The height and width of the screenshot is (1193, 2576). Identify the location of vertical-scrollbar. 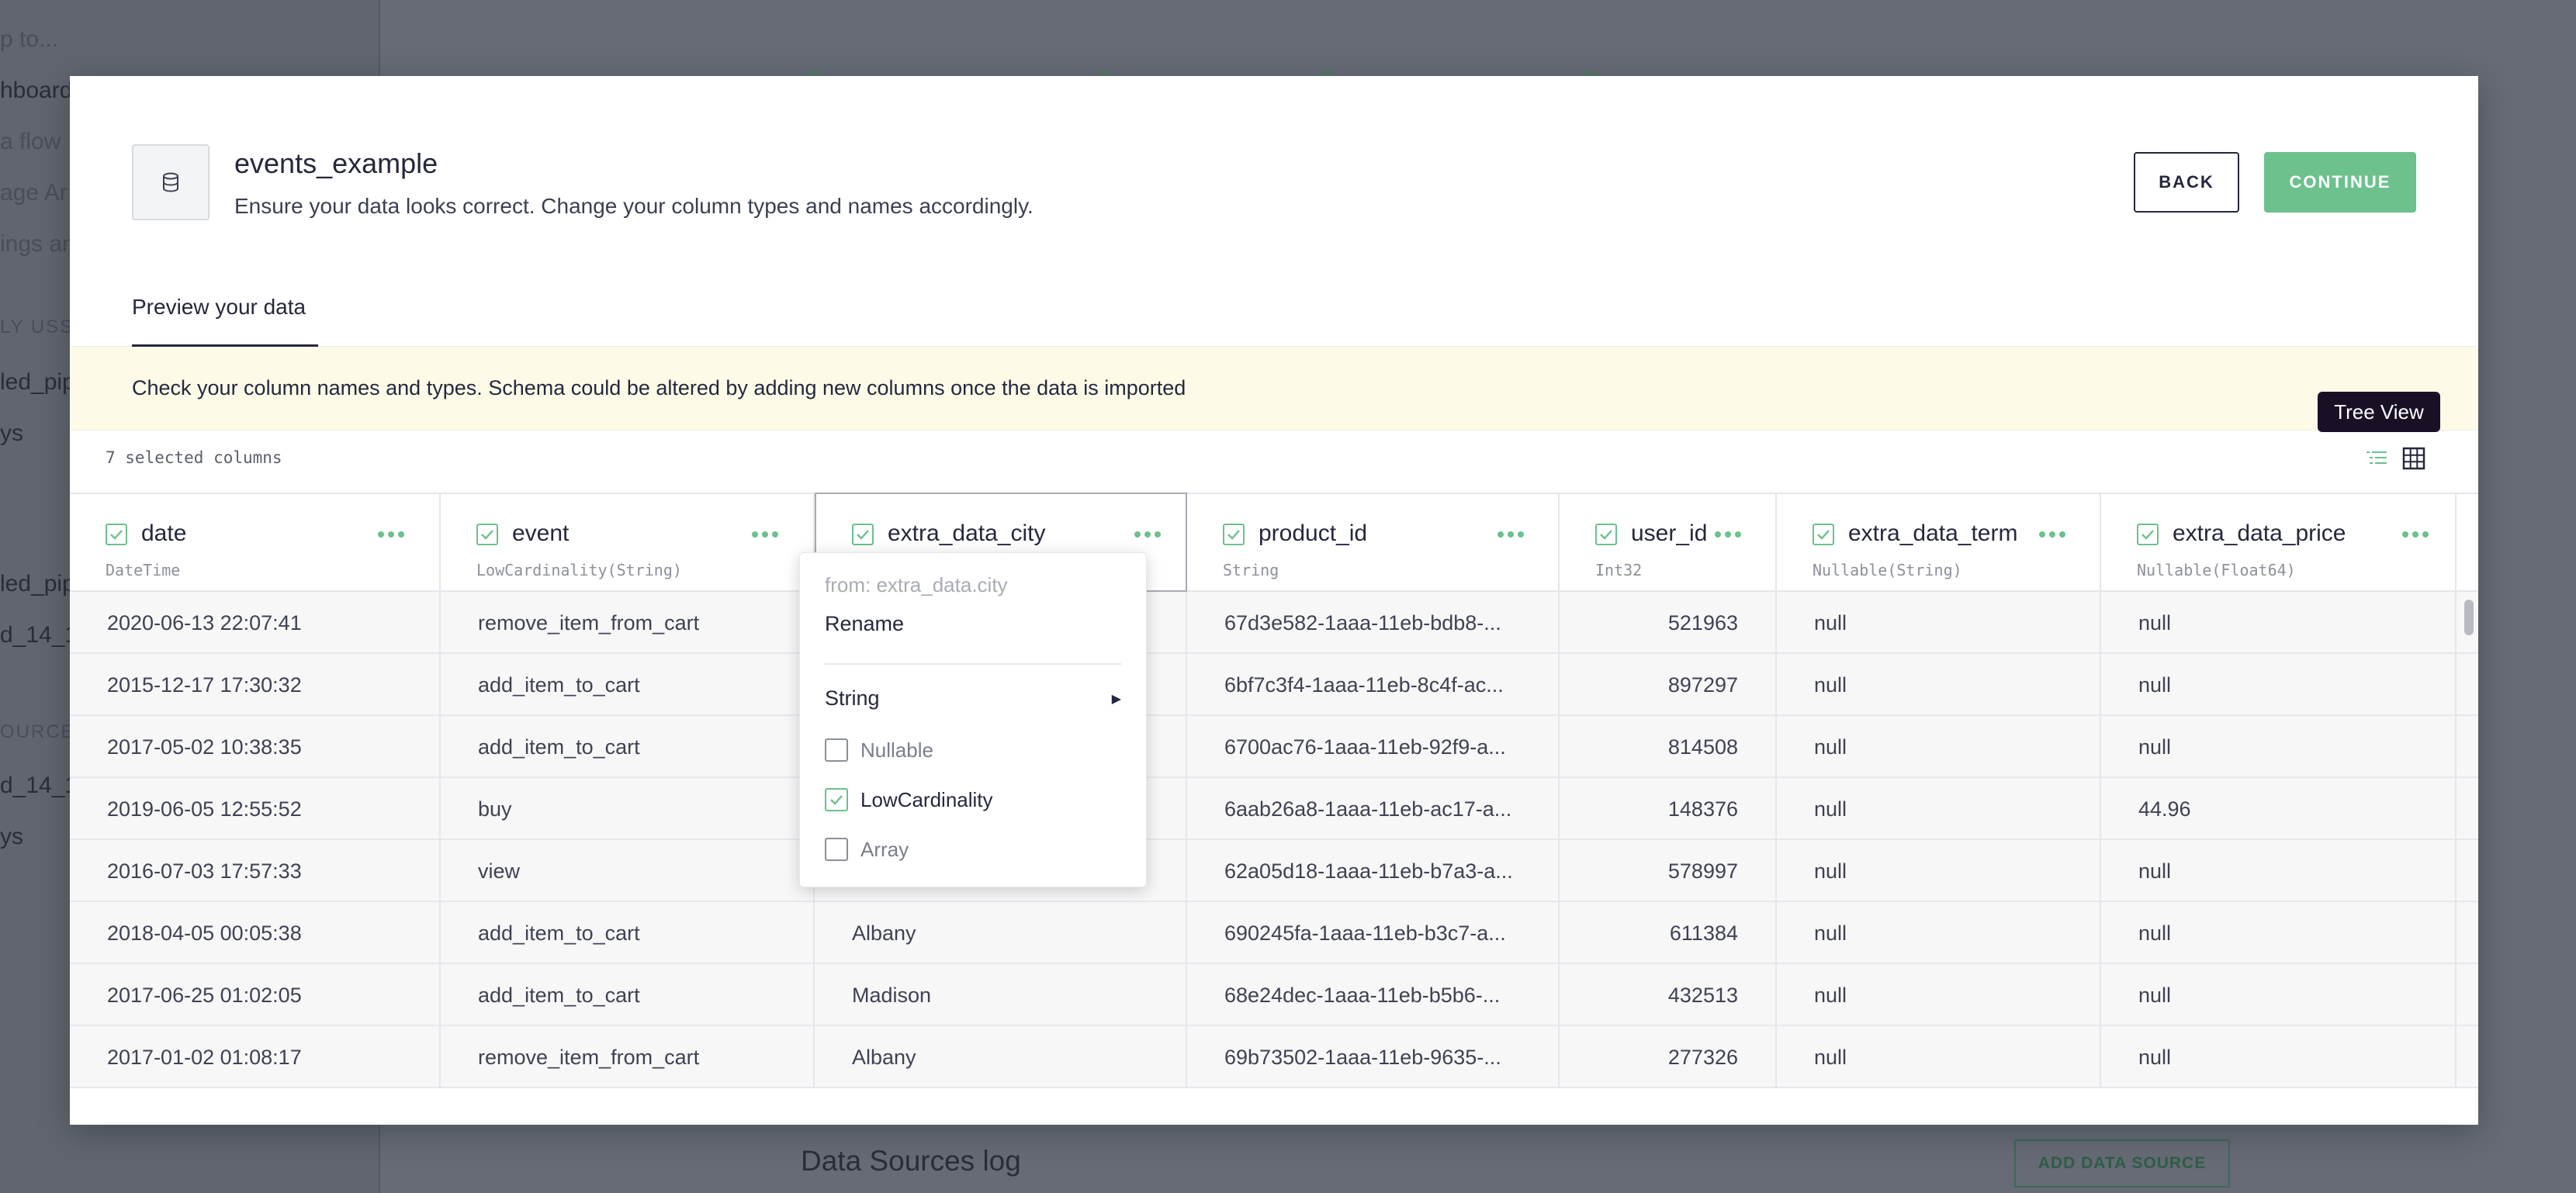
(2469, 617).